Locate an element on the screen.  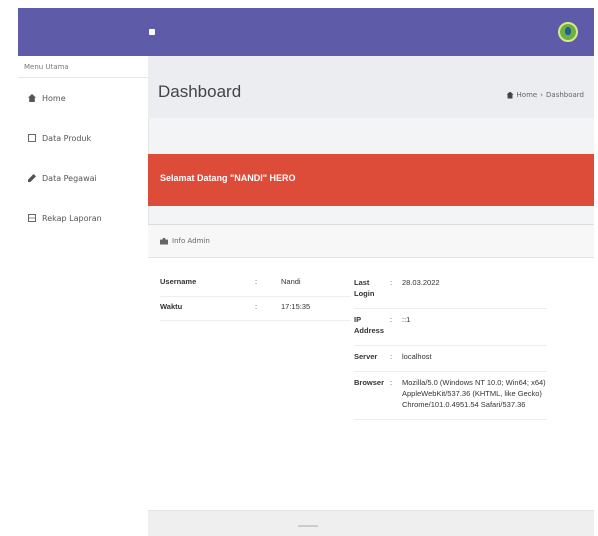
table-row: Username : Nandi is located at coordinates (255, 284).